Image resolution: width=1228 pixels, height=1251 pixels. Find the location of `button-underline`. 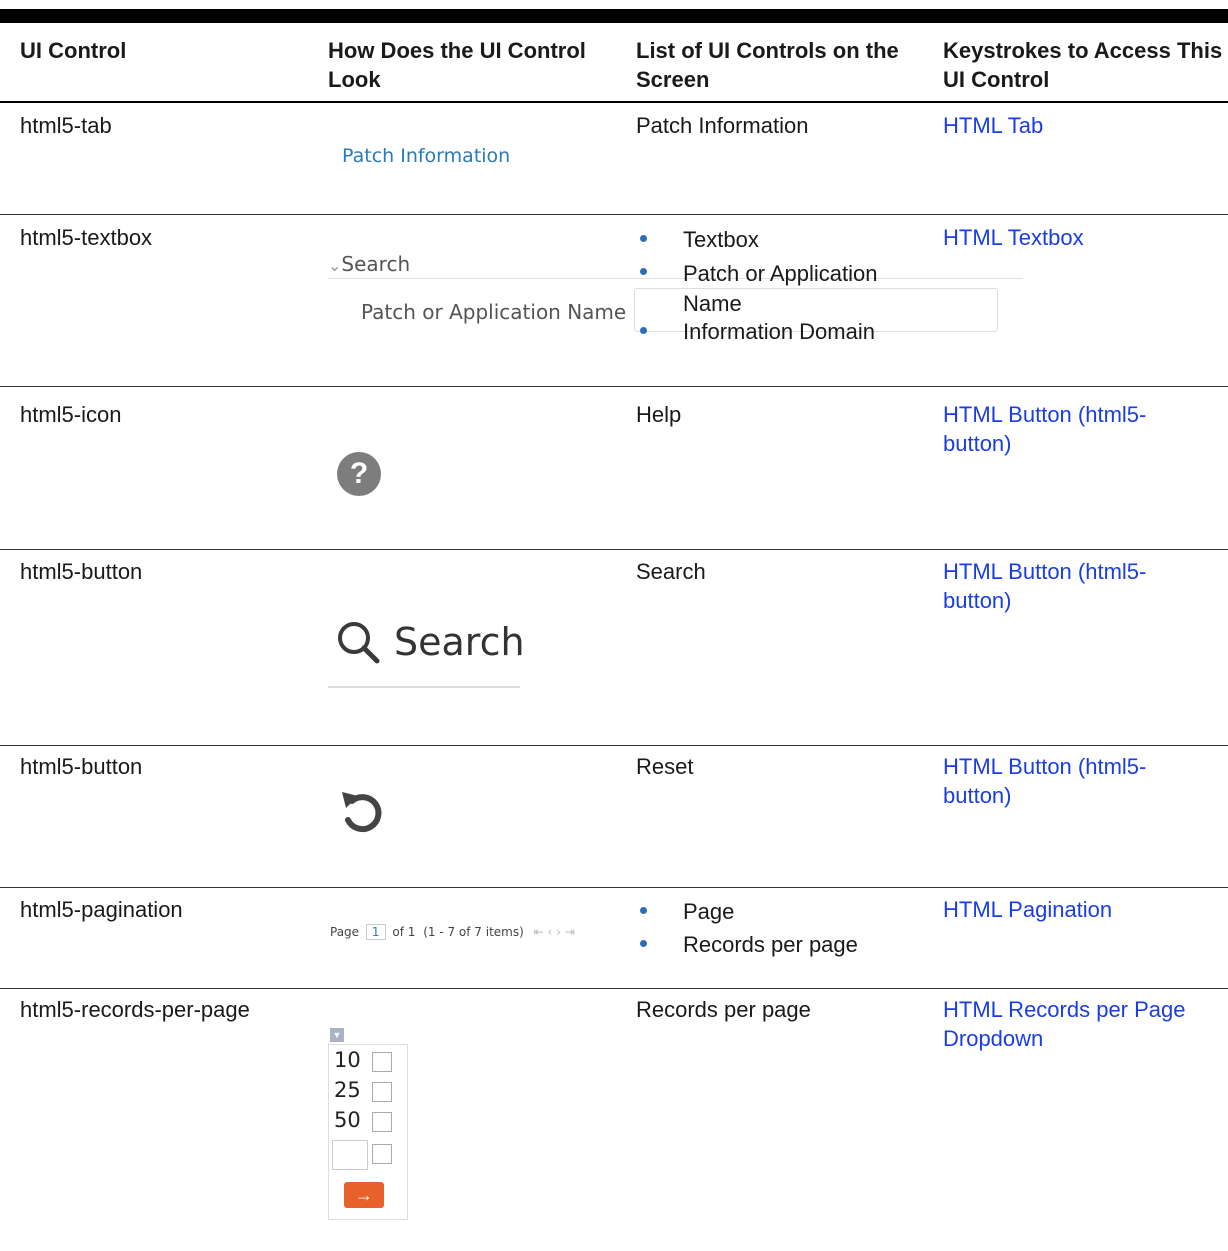

button-underline is located at coordinates (424, 687).